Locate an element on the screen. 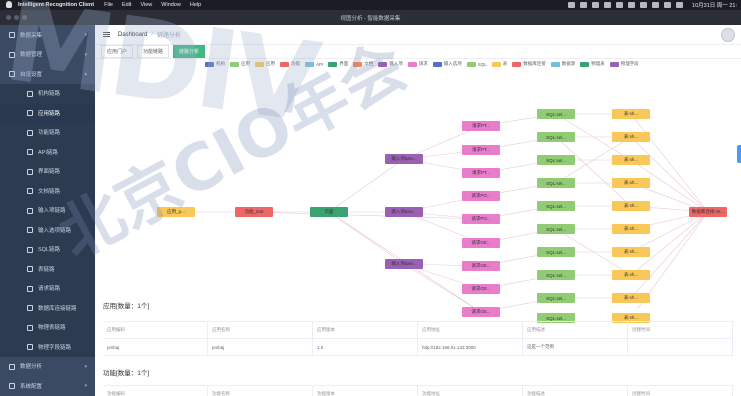 The image size is (741, 396). table-header-cell: 功能描述 is located at coordinates (575, 391).